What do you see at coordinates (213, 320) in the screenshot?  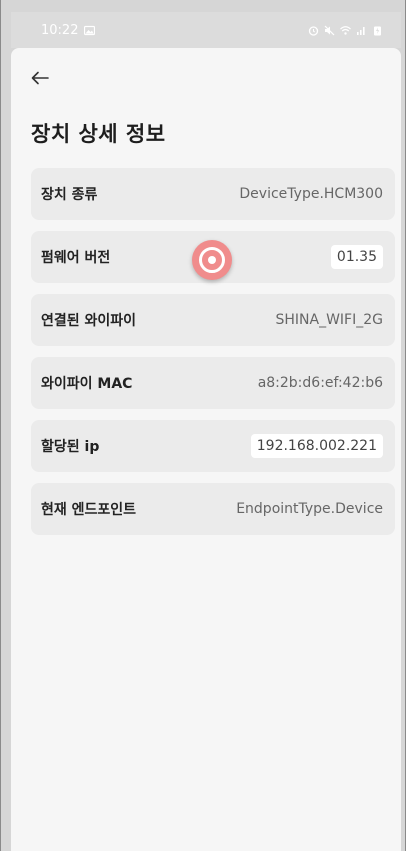 I see `info-row-connected-wifi: 연결된 와이파이 SHINA_WIFI_2G` at bounding box center [213, 320].